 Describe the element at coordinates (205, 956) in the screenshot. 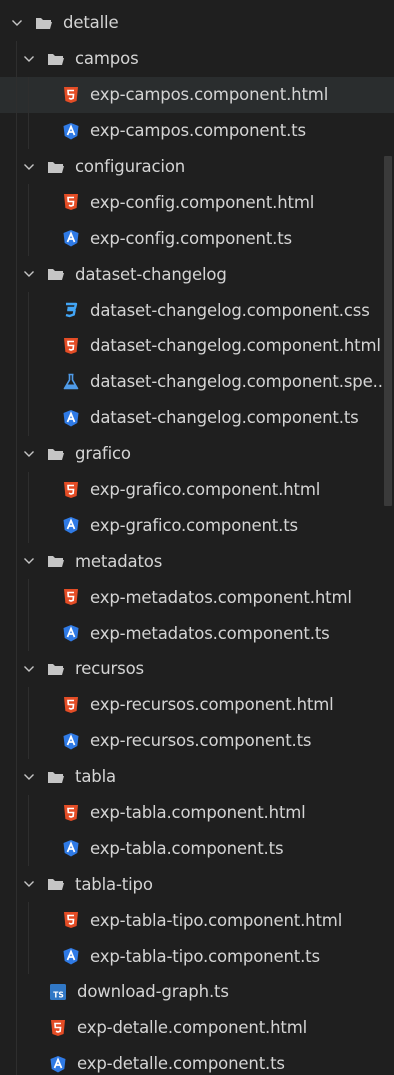

I see `file-label: exp-tabla-tipo.component.ts` at that location.